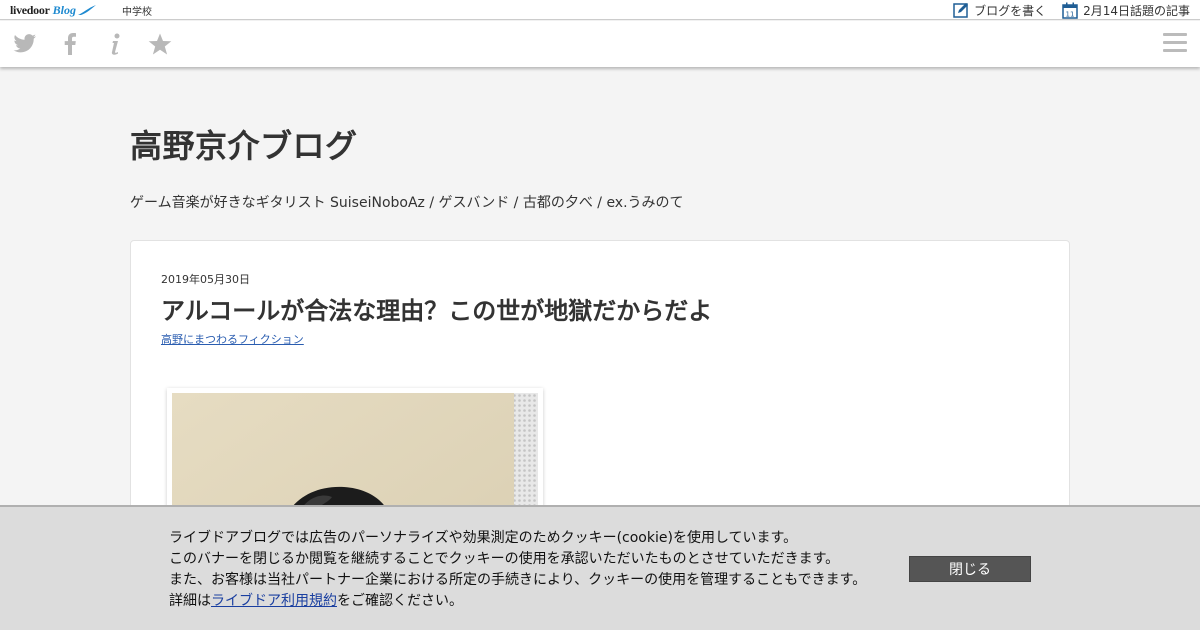 The image size is (1200, 630). I want to click on calendar-day-text: 11, so click(1070, 14).